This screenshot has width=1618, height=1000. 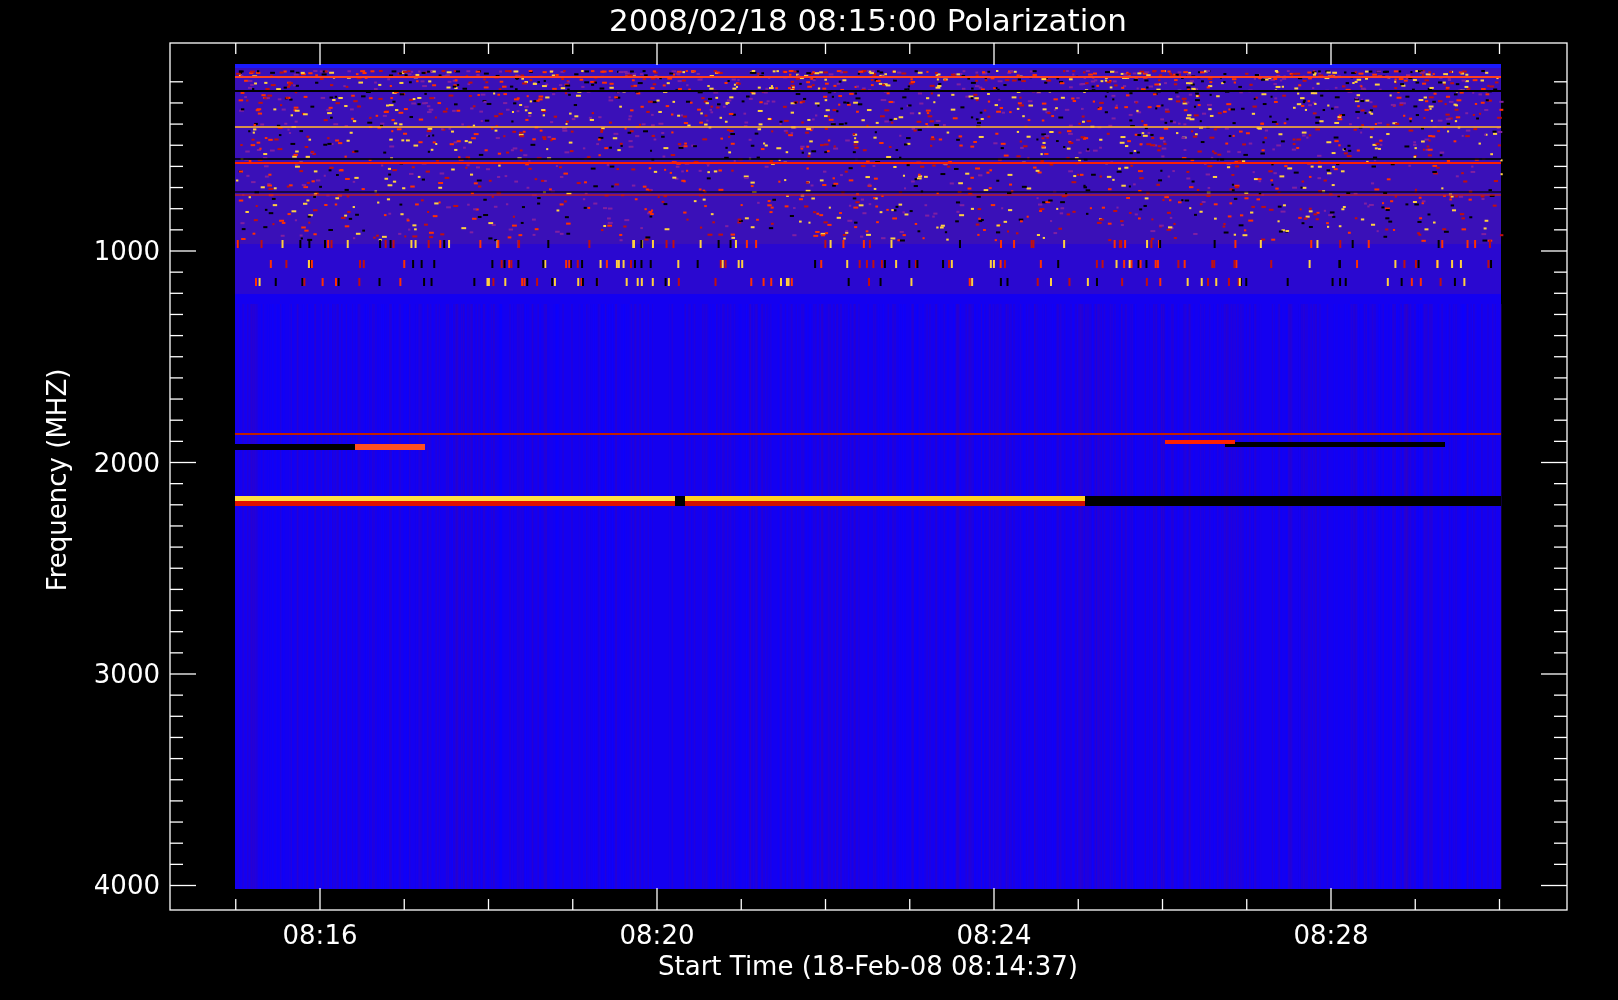 I want to click on x-tick-label: 08:20, so click(x=657, y=935).